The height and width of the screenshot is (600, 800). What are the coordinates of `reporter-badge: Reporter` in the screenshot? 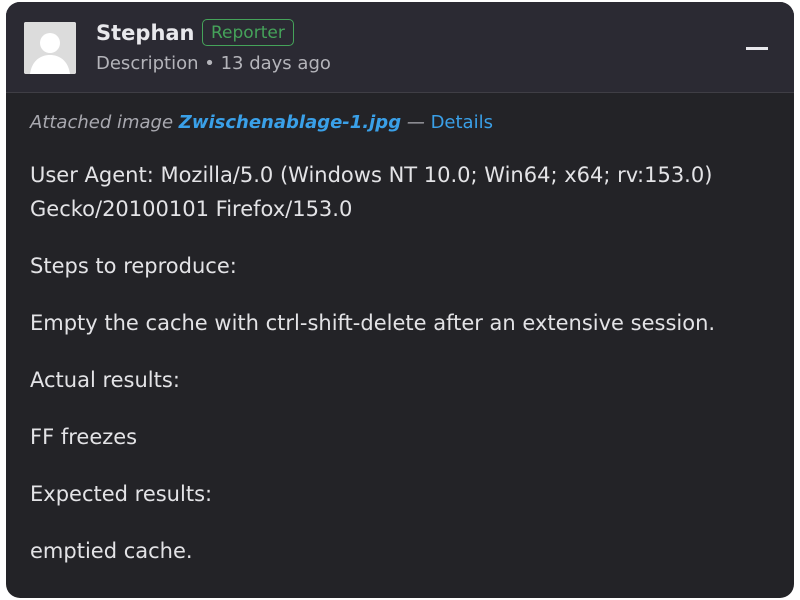 It's located at (248, 32).